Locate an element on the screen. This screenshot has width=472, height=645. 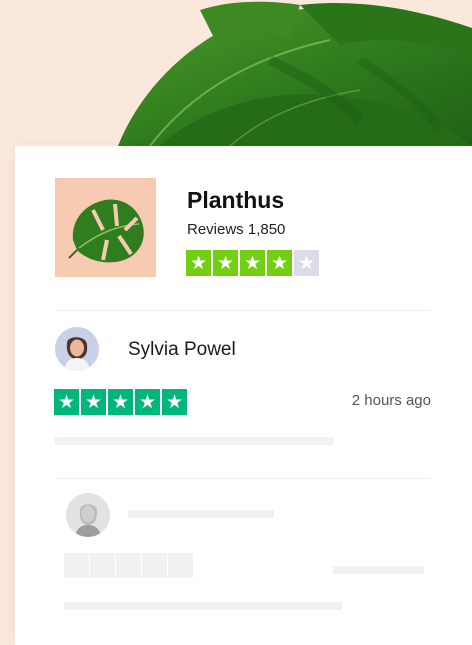
reviewer-avatar-placeholder is located at coordinates (88, 515).